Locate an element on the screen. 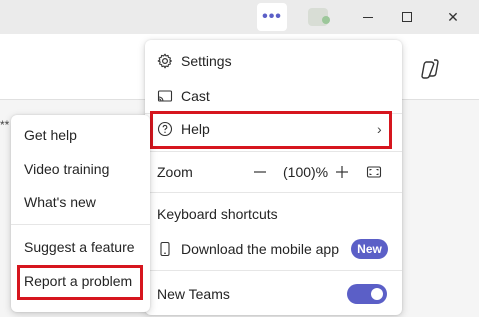  menu-item-keyboard-shortcuts: Keyboard shortcuts is located at coordinates (273, 214).